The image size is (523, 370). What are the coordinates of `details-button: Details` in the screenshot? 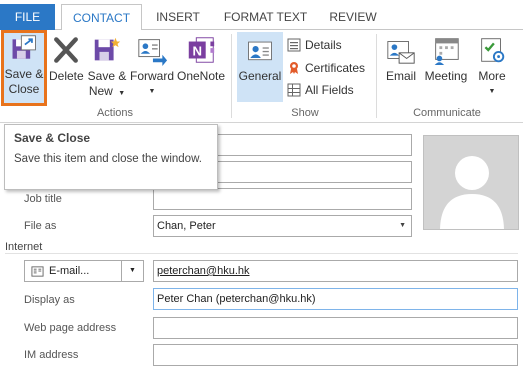 It's located at (314, 46).